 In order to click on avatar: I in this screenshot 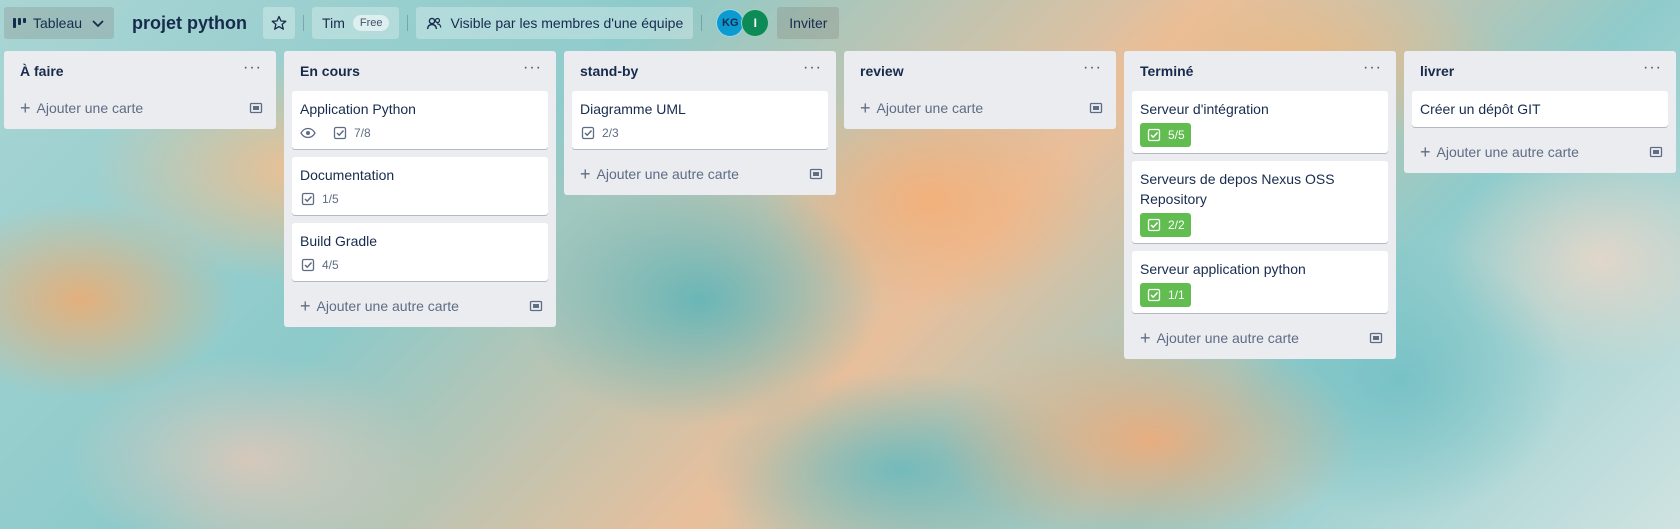, I will do `click(755, 23)`.